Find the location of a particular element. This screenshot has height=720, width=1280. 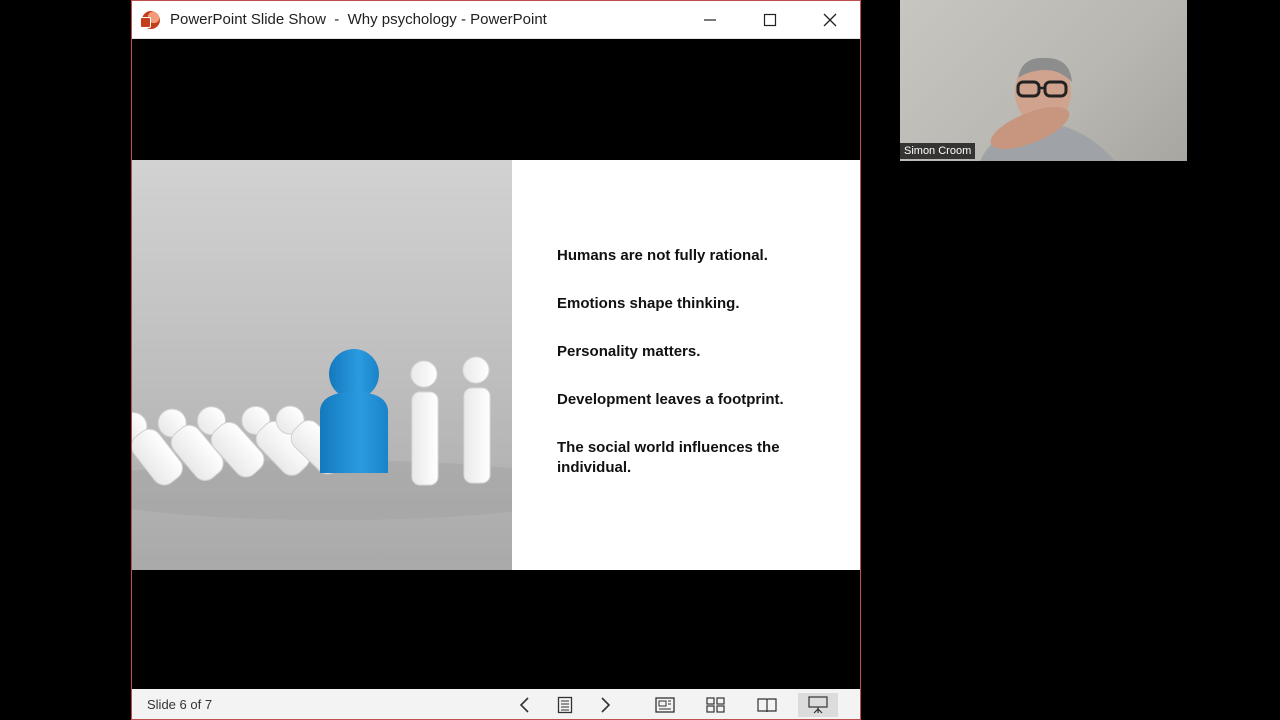

bullet-item: Emotions shape thinking. is located at coordinates (648, 303).